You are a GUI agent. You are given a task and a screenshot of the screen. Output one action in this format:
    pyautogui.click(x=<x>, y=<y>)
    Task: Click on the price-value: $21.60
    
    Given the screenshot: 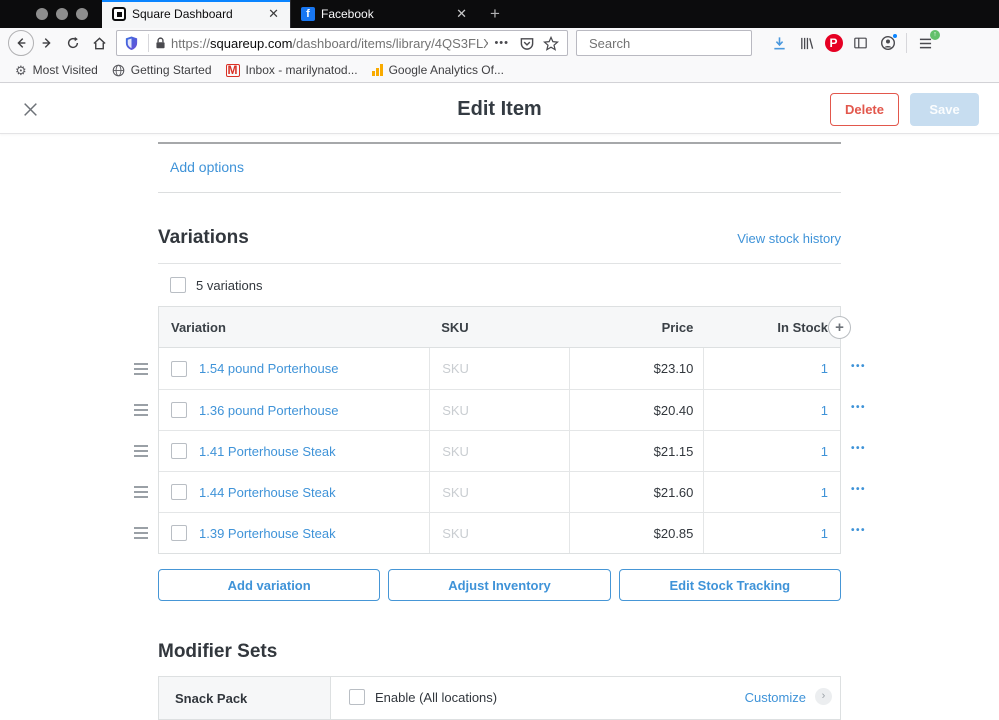 What is the action you would take?
    pyautogui.click(x=674, y=492)
    